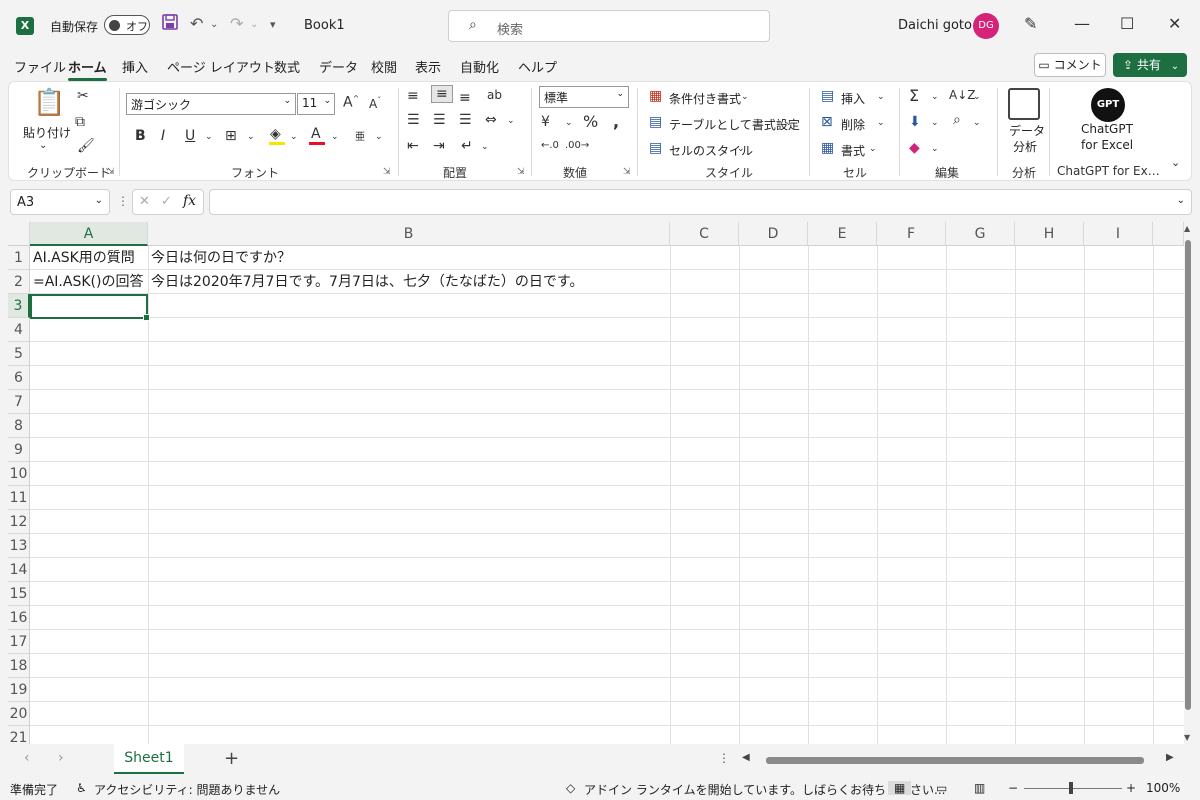  Describe the element at coordinates (19, 258) in the screenshot. I see `row-header: 1` at that location.